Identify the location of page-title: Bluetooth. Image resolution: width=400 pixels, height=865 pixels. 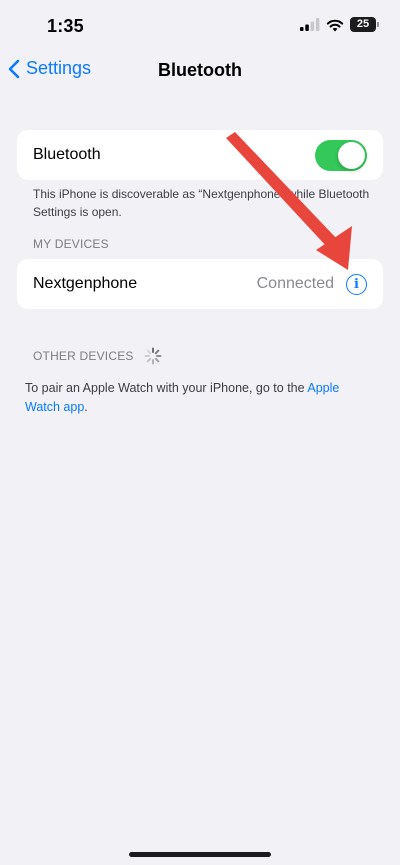
(200, 70).